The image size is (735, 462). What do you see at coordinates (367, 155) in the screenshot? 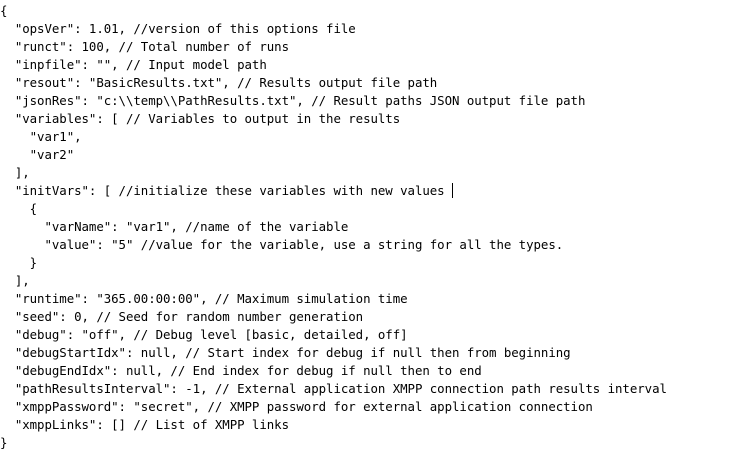
I see `code-line: "var2"` at bounding box center [367, 155].